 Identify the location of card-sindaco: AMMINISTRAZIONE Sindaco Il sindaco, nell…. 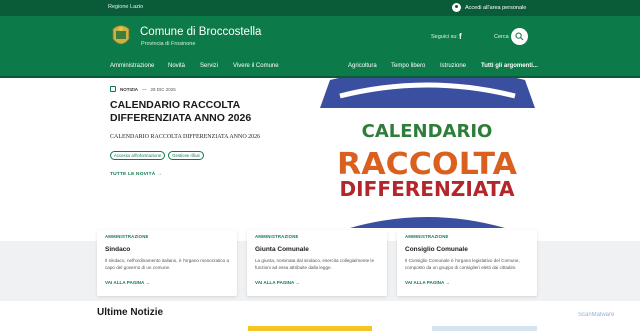
(167, 263).